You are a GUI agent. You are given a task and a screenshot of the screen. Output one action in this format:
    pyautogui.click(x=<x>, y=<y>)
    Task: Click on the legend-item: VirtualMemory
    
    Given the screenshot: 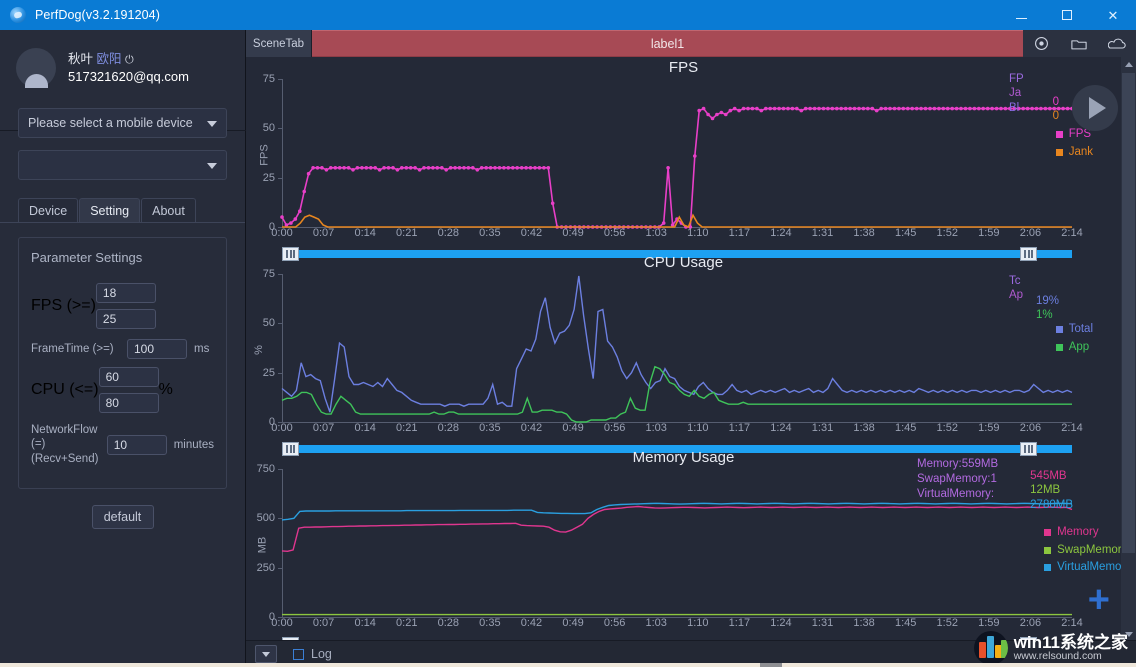 What is the action you would take?
    pyautogui.click(x=1082, y=568)
    